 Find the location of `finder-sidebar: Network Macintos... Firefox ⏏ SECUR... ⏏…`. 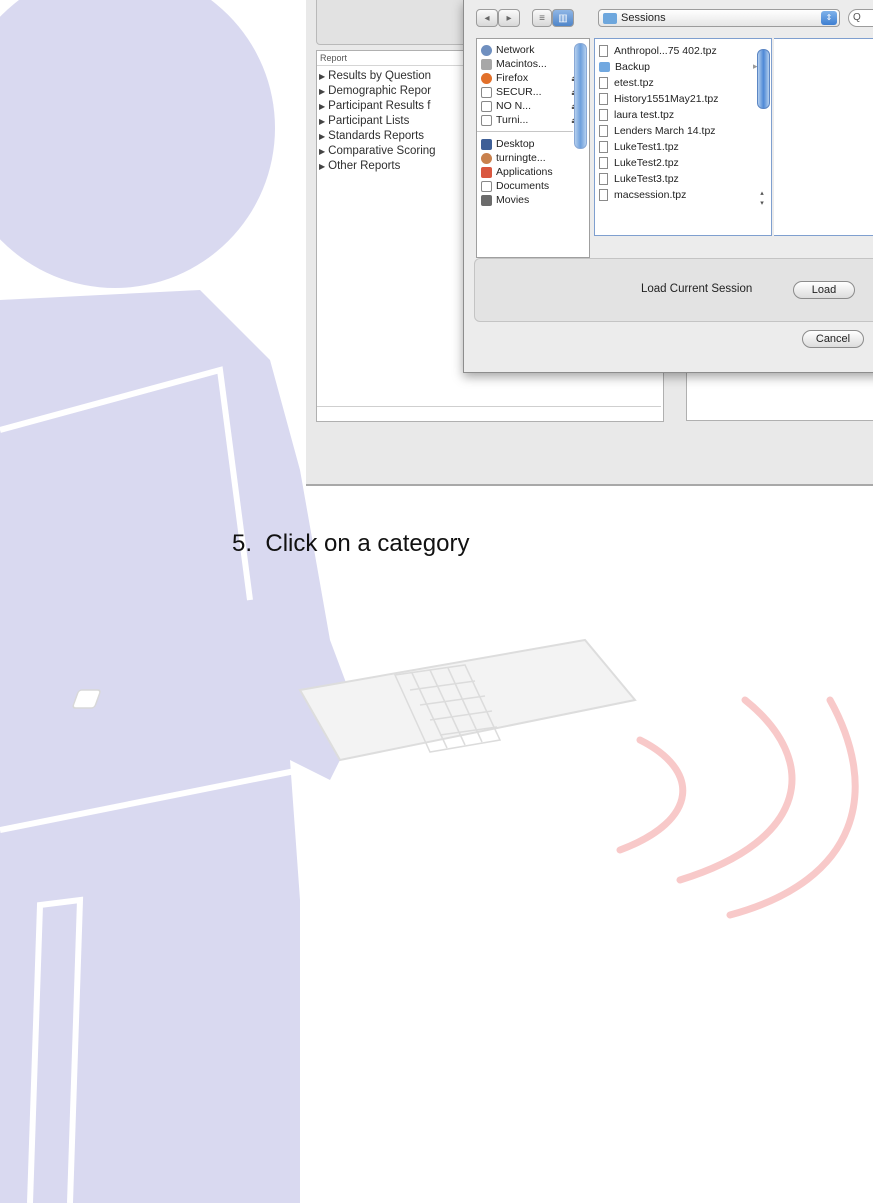

finder-sidebar: Network Macintos... Firefox ⏏ SECUR... ⏏… is located at coordinates (533, 148).